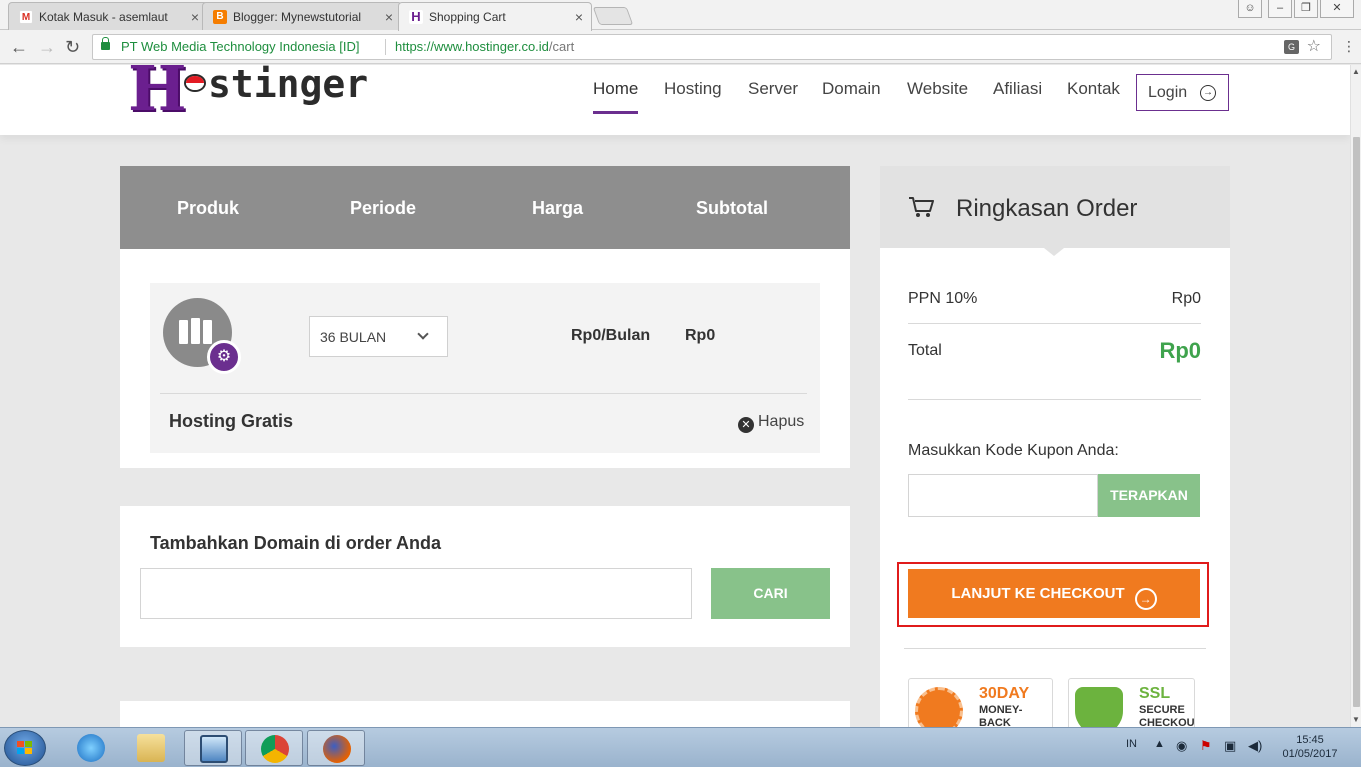  Describe the element at coordinates (1182, 92) in the screenshot. I see `login-button: Login →` at that location.